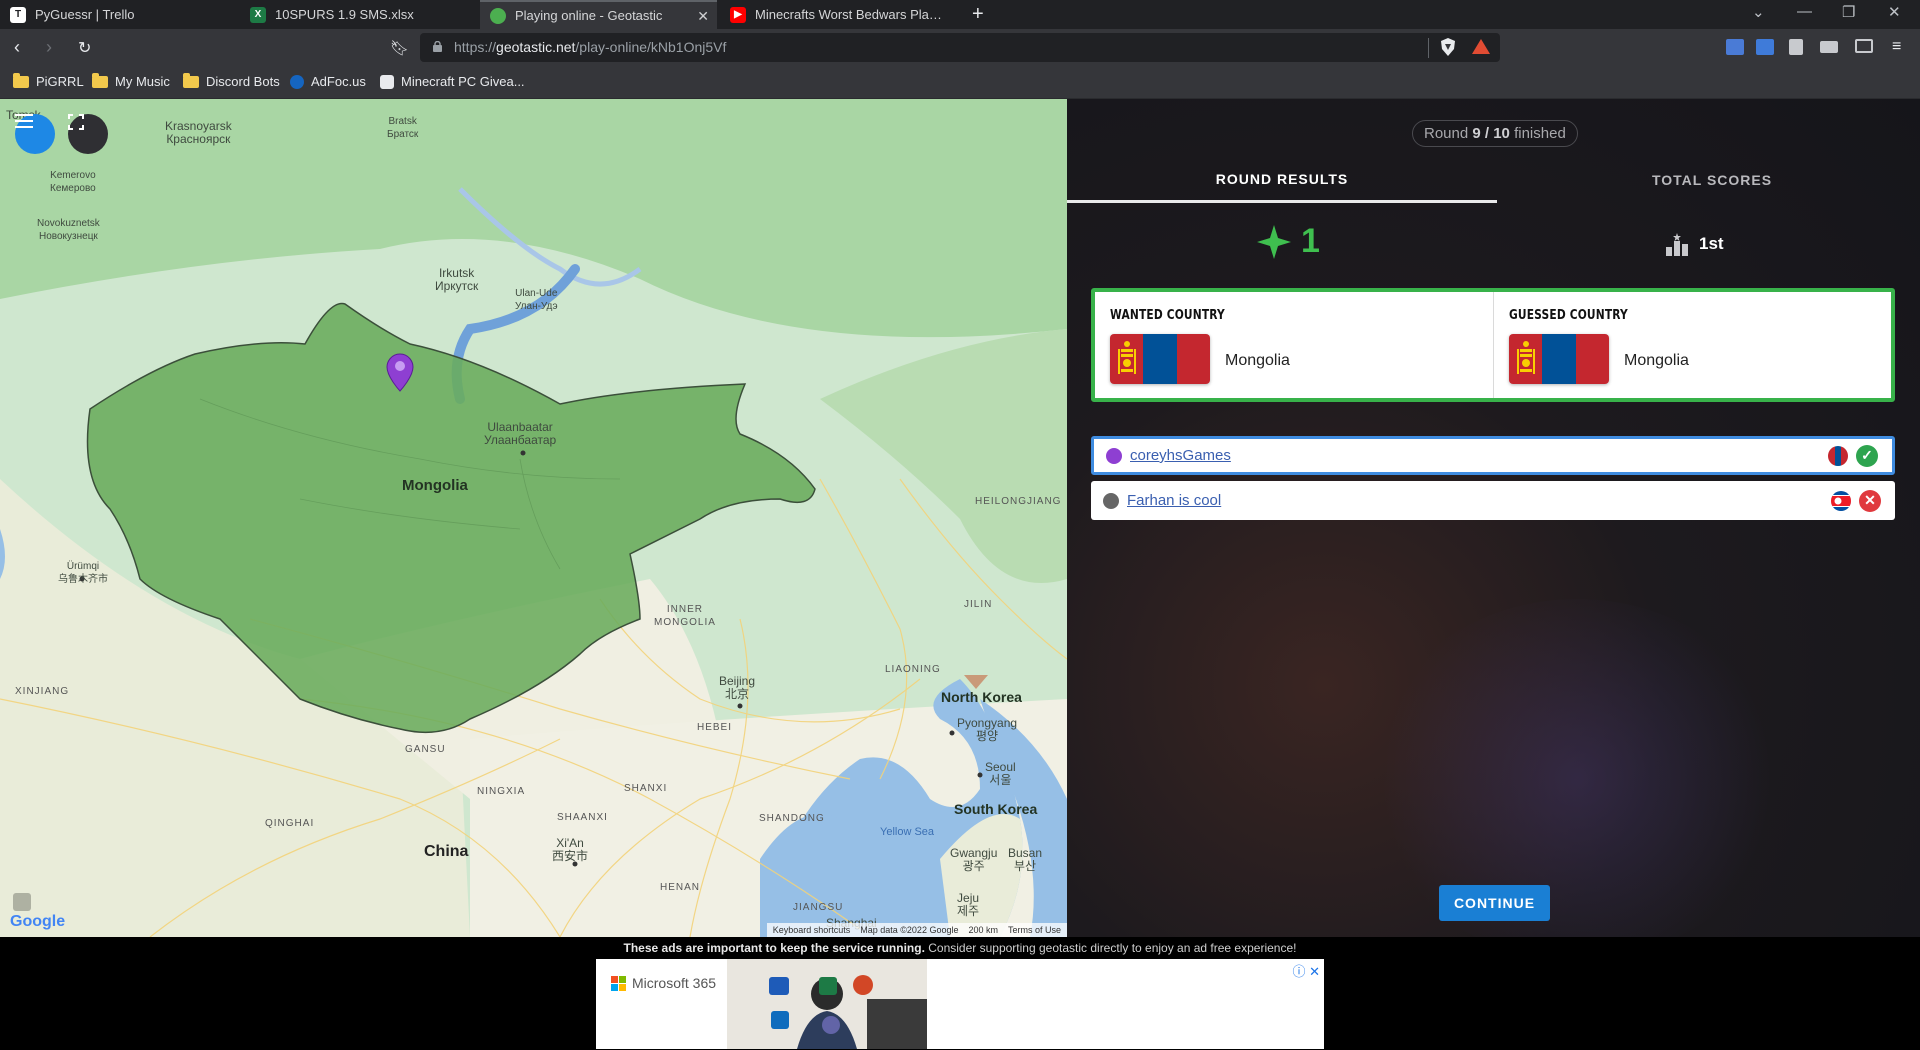 The height and width of the screenshot is (1050, 1920). What do you see at coordinates (1829, 47) in the screenshot?
I see `reading-list-icon` at bounding box center [1829, 47].